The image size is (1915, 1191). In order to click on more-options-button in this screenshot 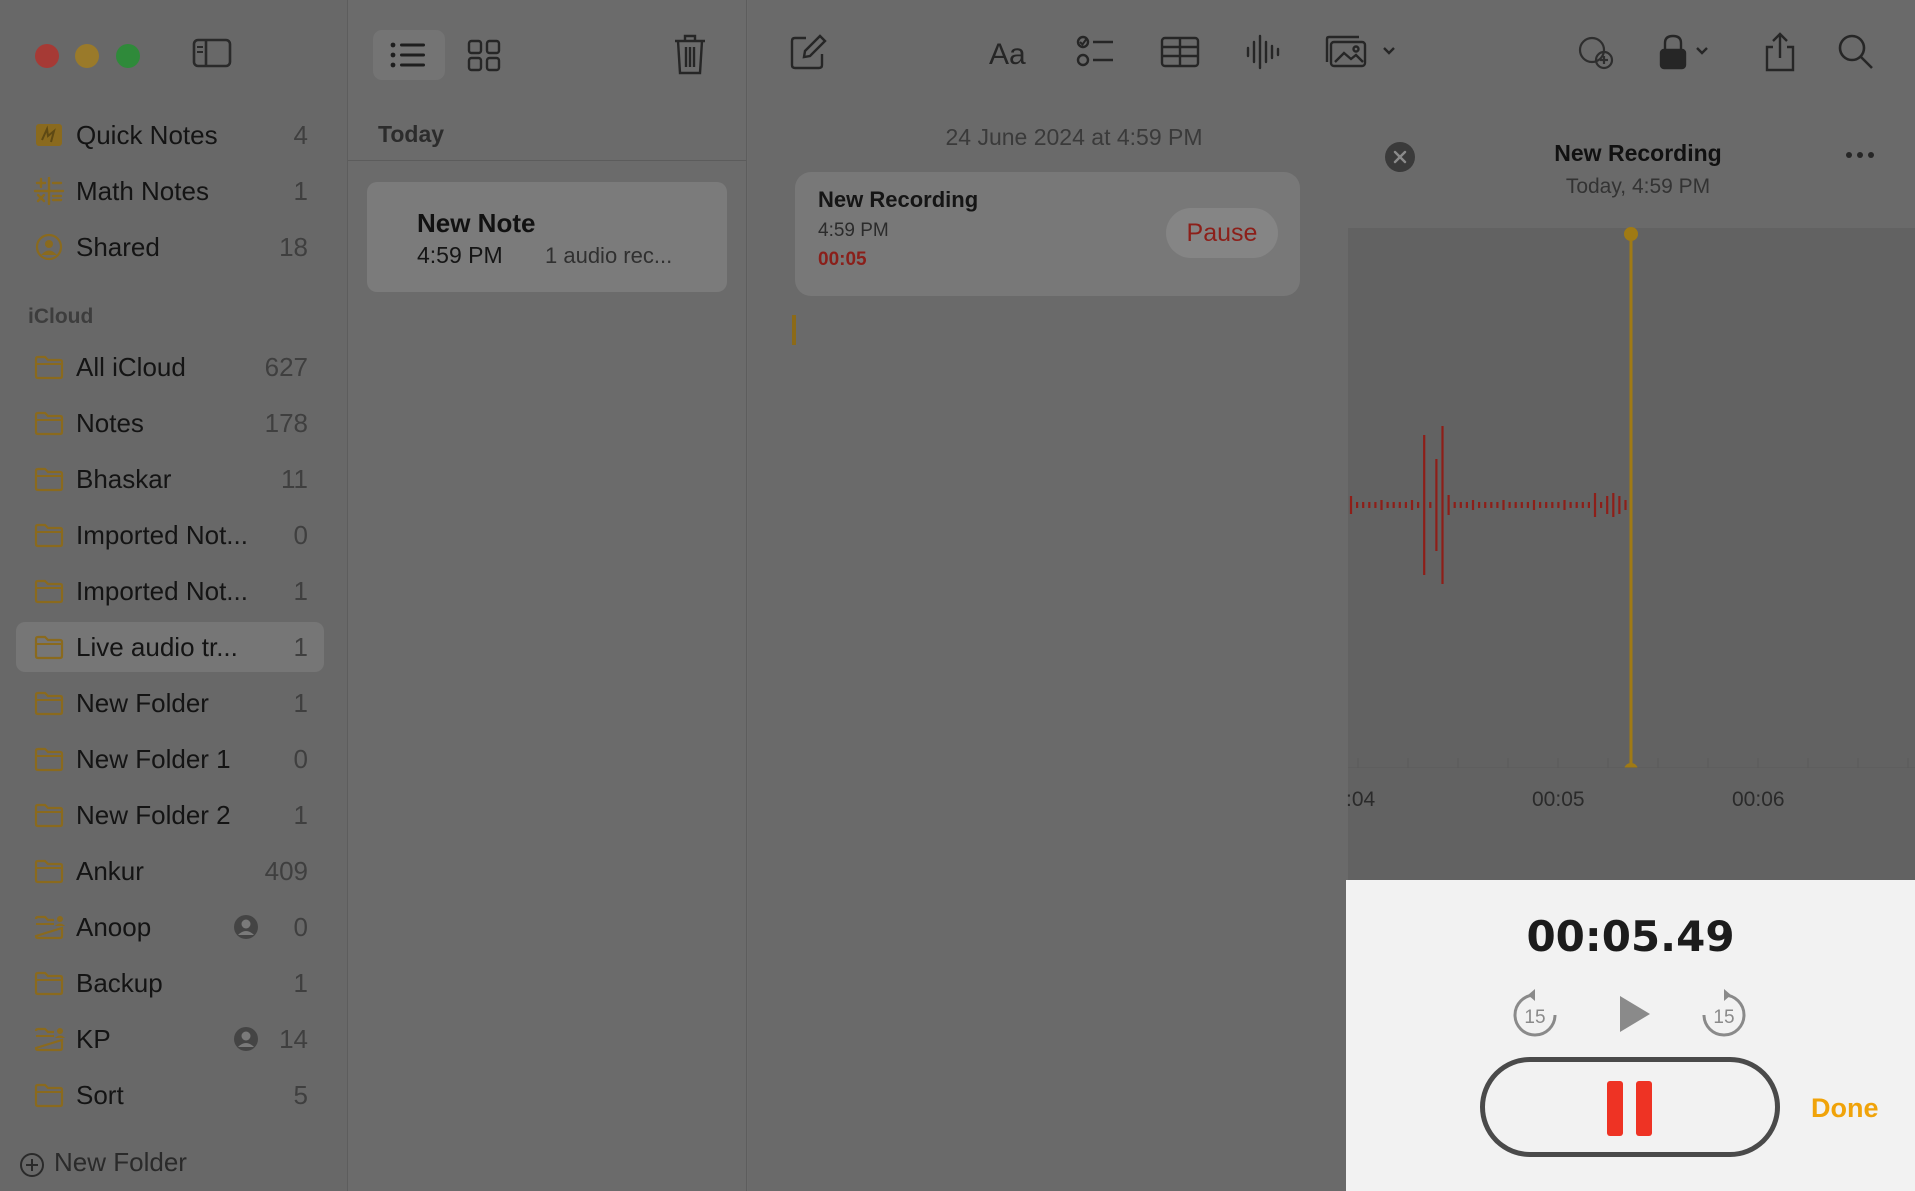, I will do `click(1861, 155)`.